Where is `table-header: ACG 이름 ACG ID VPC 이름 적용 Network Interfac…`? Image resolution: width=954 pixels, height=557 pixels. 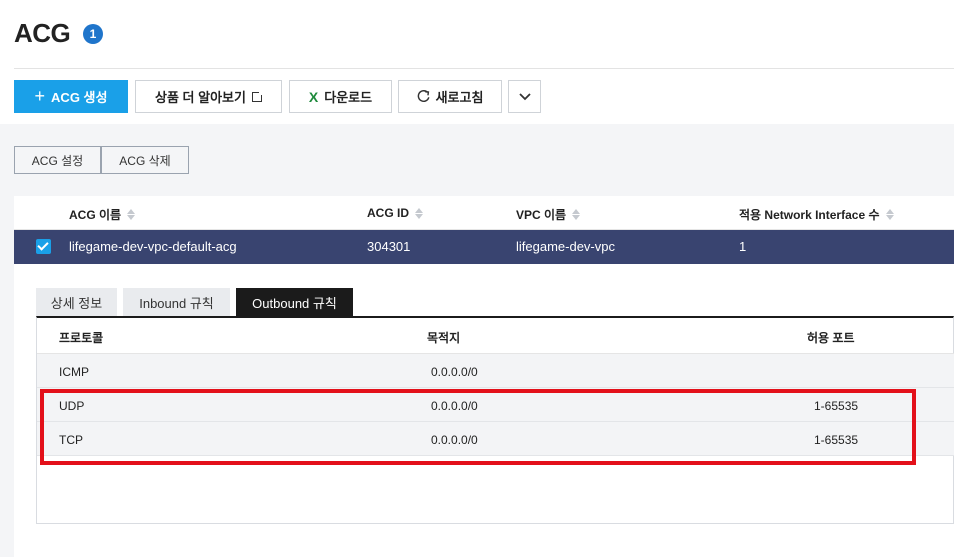
table-header: ACG 이름 ACG ID VPC 이름 적용 Network Interfac… is located at coordinates (484, 213).